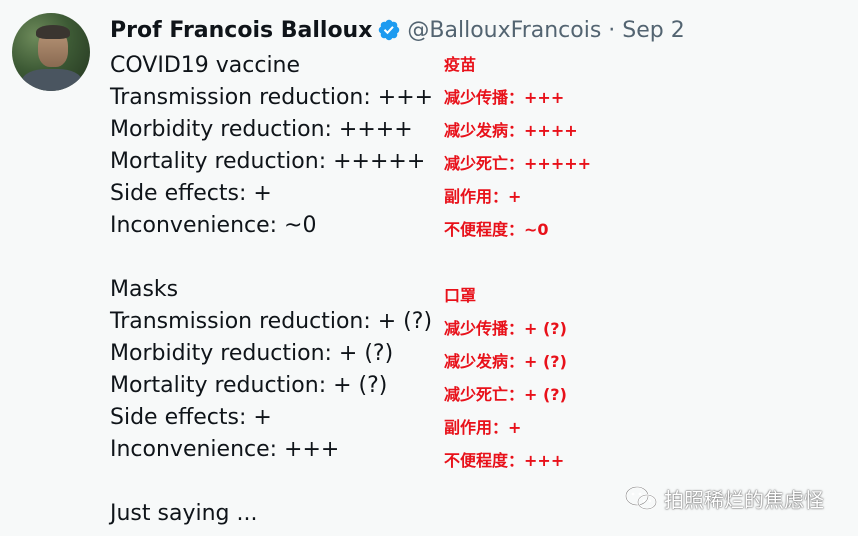 The height and width of the screenshot is (536, 858). What do you see at coordinates (504, 460) in the screenshot?
I see `annotation-label: 不便程度：+++` at bounding box center [504, 460].